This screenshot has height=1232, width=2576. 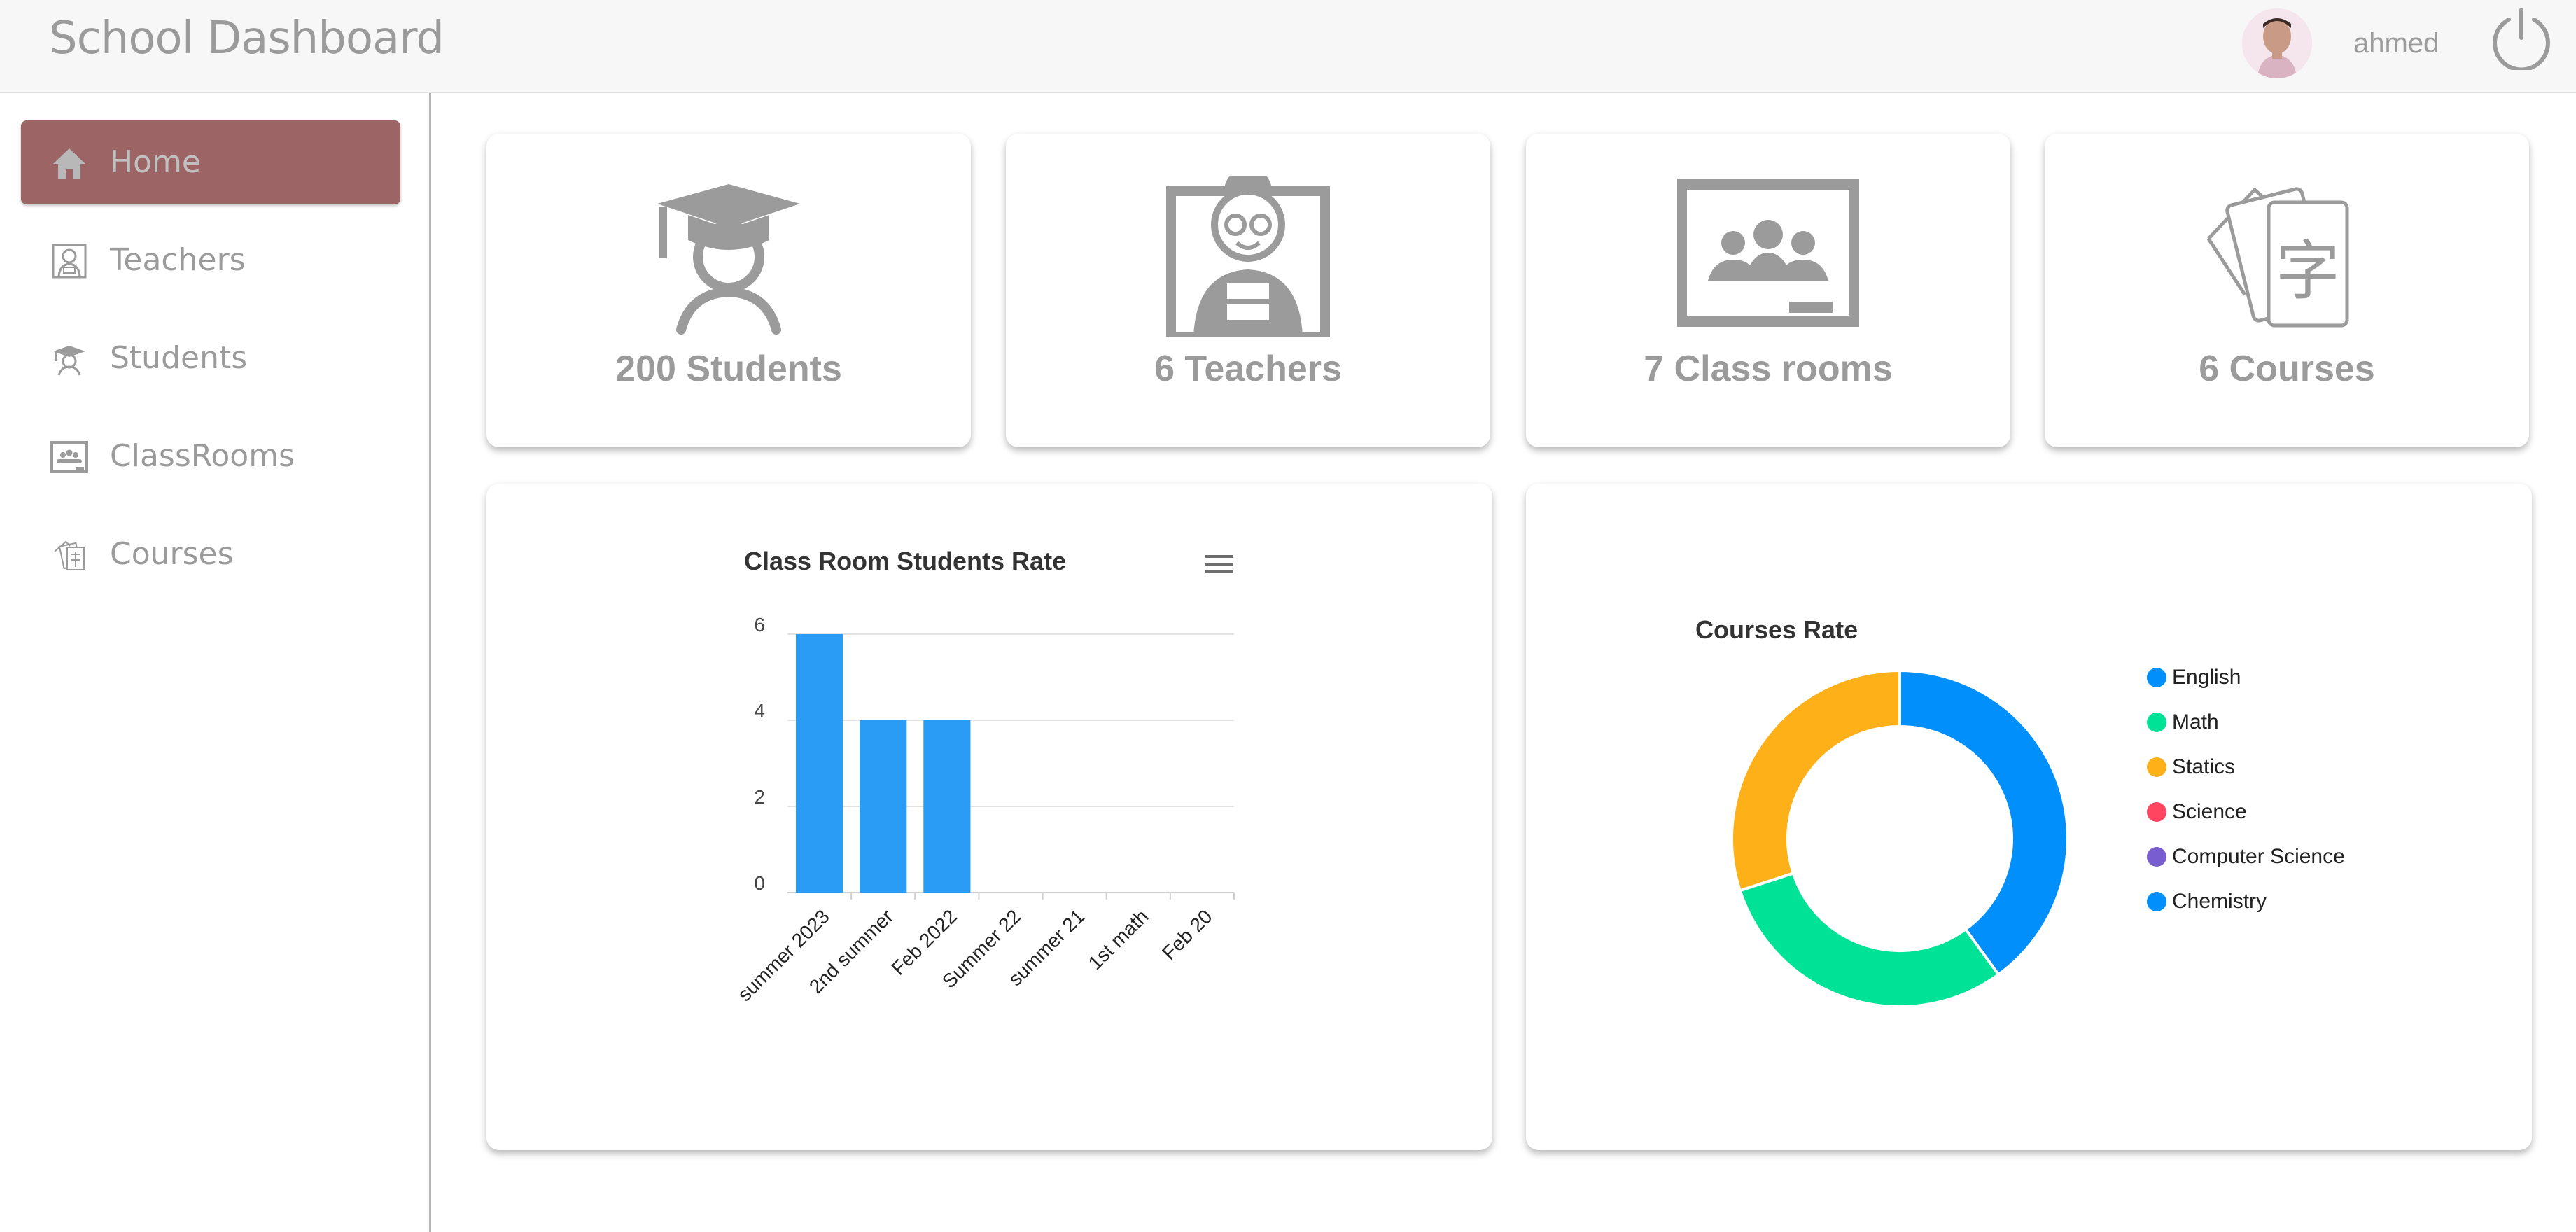 I want to click on sidebar-item-home: Home, so click(x=210, y=162).